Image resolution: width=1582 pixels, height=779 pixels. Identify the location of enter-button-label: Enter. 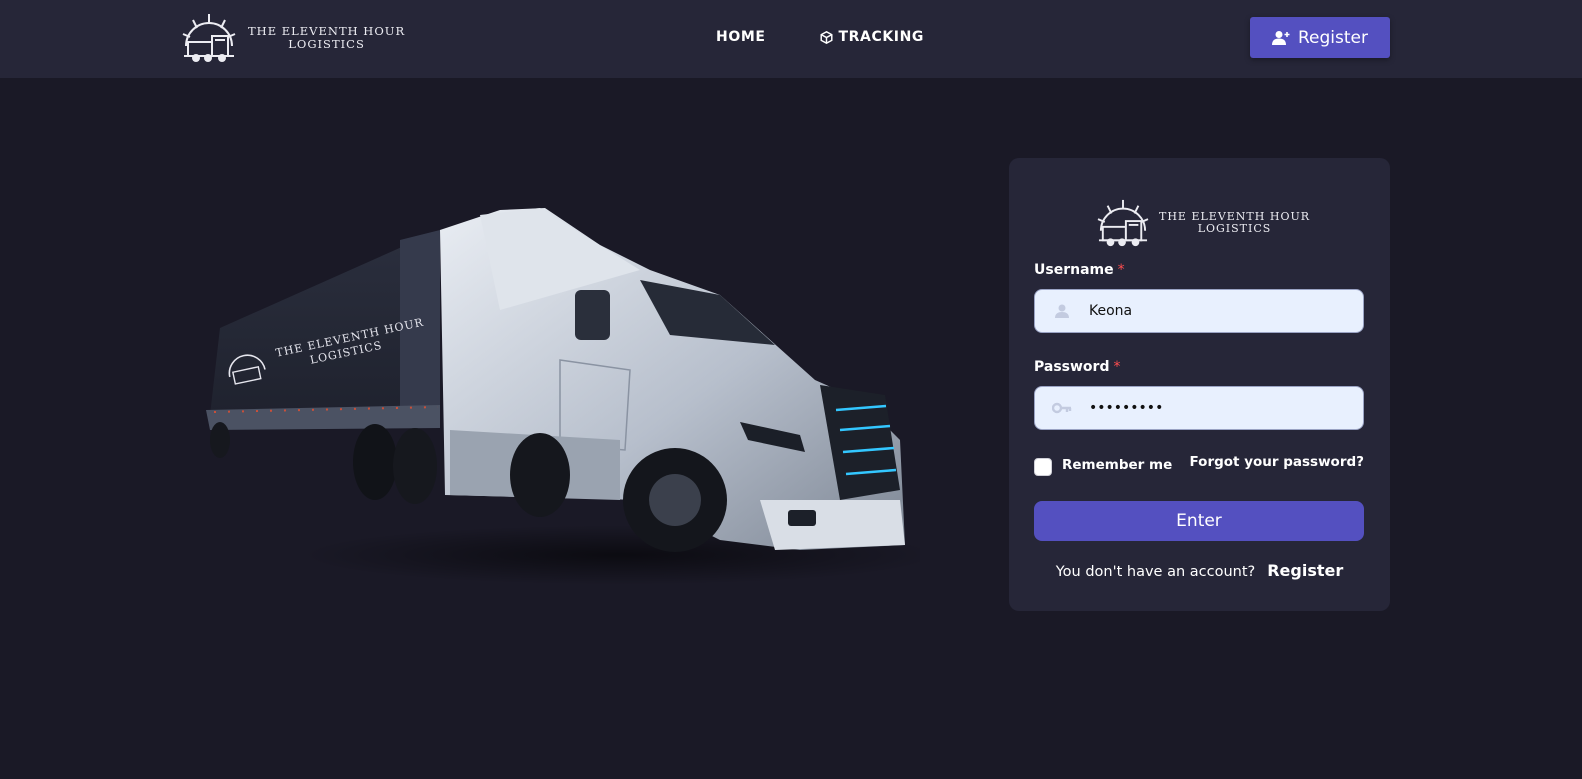
(1199, 521).